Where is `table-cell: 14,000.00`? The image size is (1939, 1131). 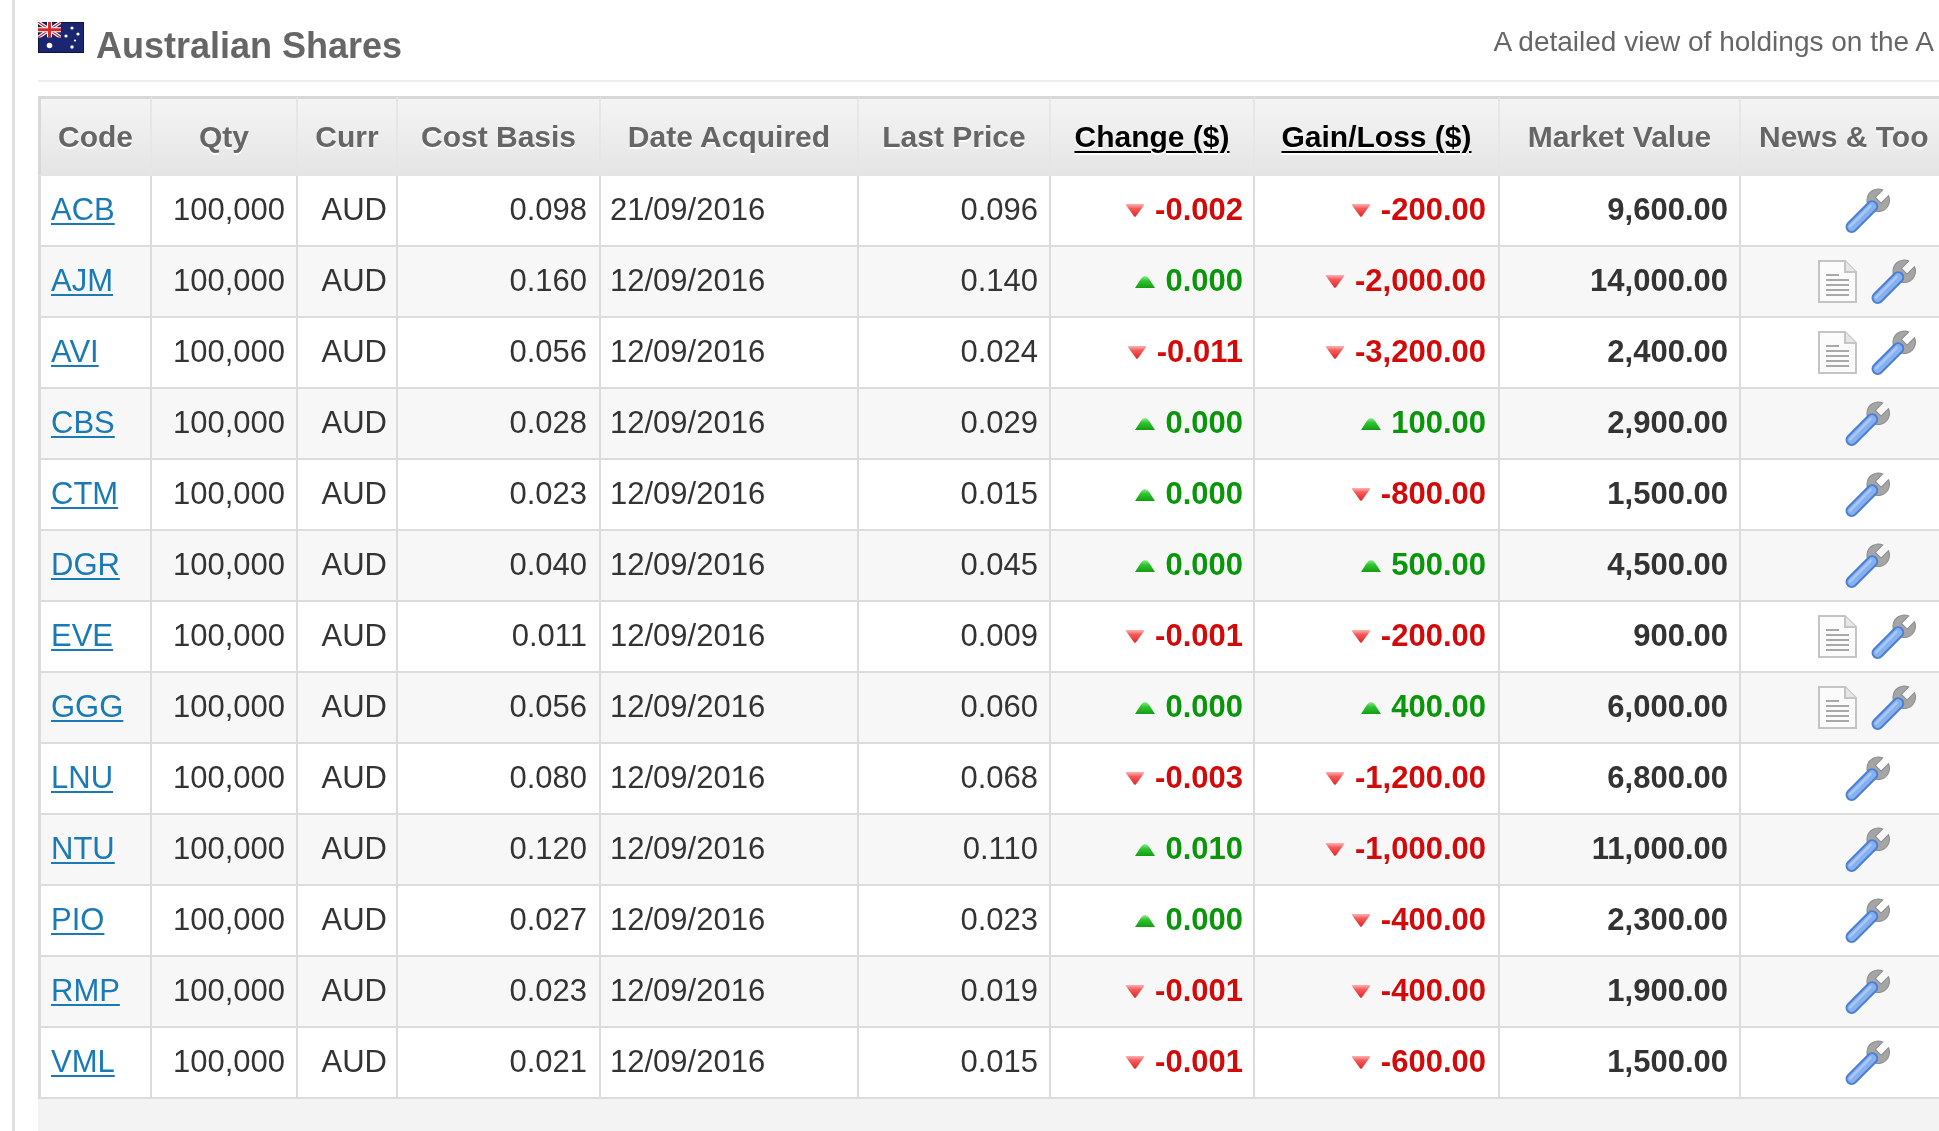
table-cell: 14,000.00 is located at coordinates (1620, 283).